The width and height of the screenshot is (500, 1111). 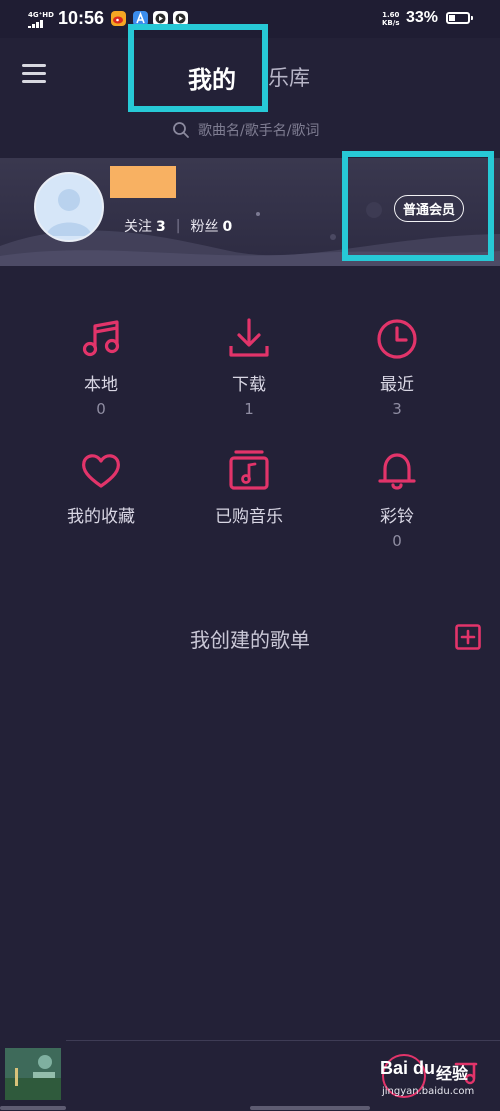 I want to click on network-speed: 1.60 KB/s, so click(x=390, y=19).